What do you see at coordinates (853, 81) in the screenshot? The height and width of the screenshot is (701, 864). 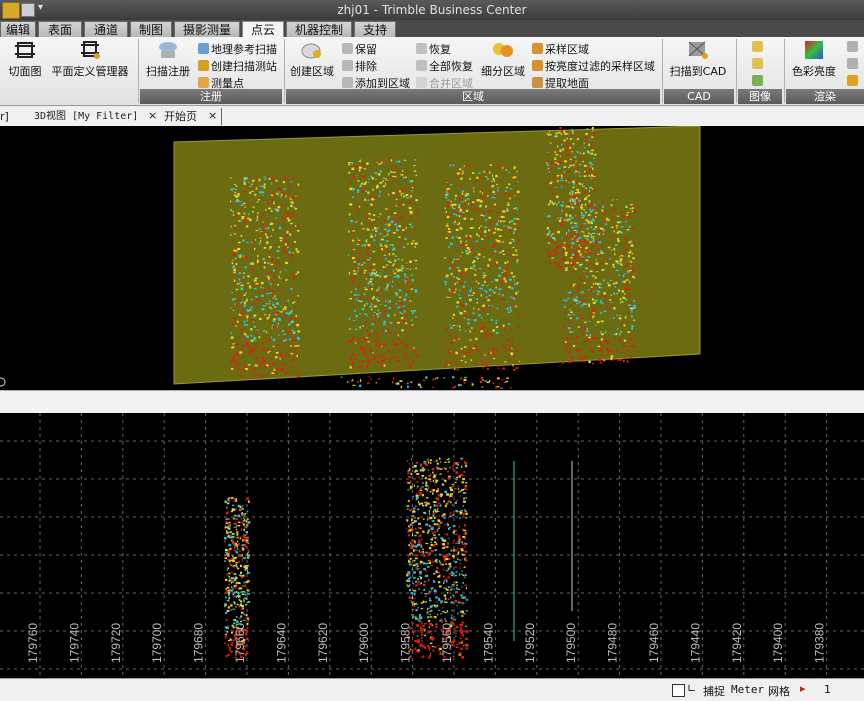 I see `render-tool-3-button` at bounding box center [853, 81].